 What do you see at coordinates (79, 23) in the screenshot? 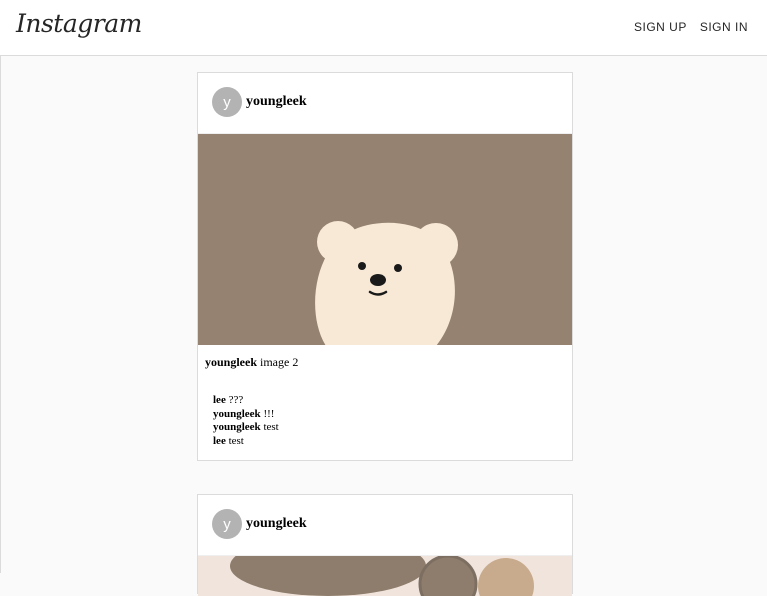
I see `instagram-logo: Instagram` at bounding box center [79, 23].